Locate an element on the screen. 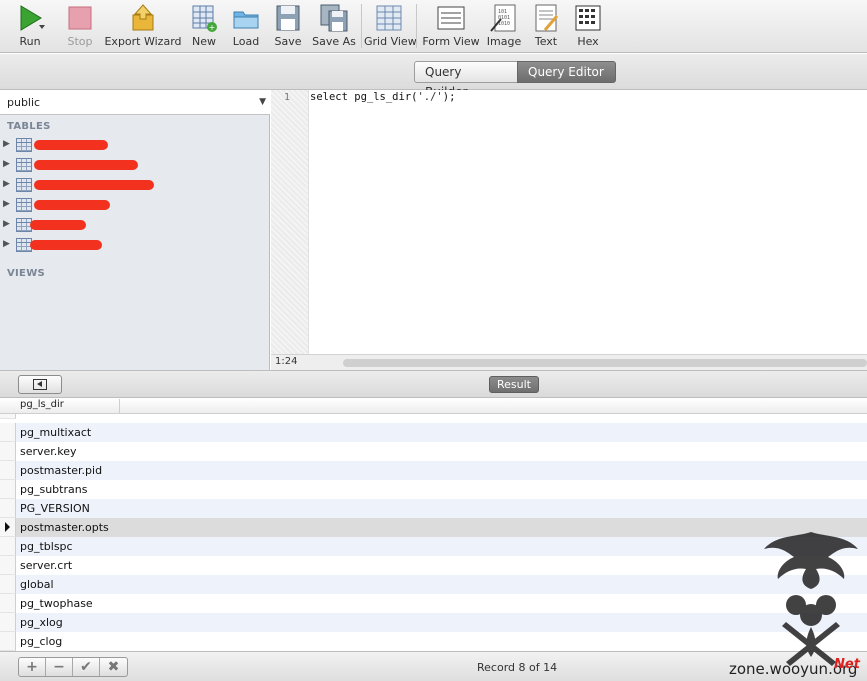  table-row: pg_subtrans is located at coordinates (433, 489).